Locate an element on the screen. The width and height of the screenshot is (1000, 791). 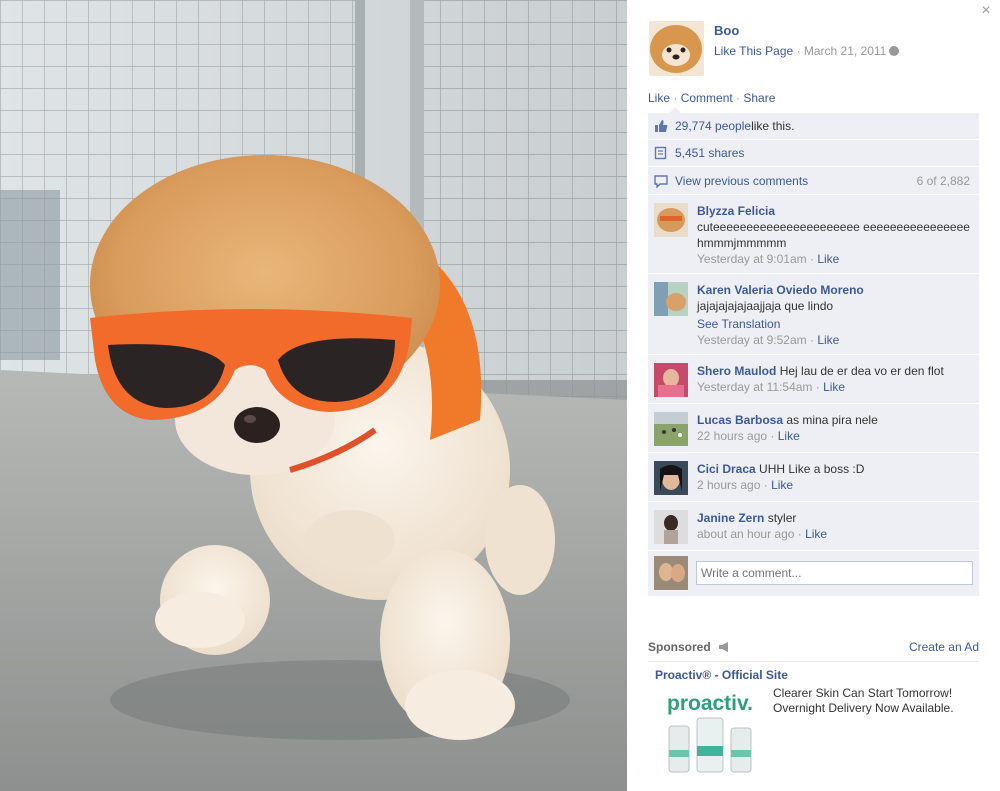
thumbs-up-icon is located at coordinates (661, 126).